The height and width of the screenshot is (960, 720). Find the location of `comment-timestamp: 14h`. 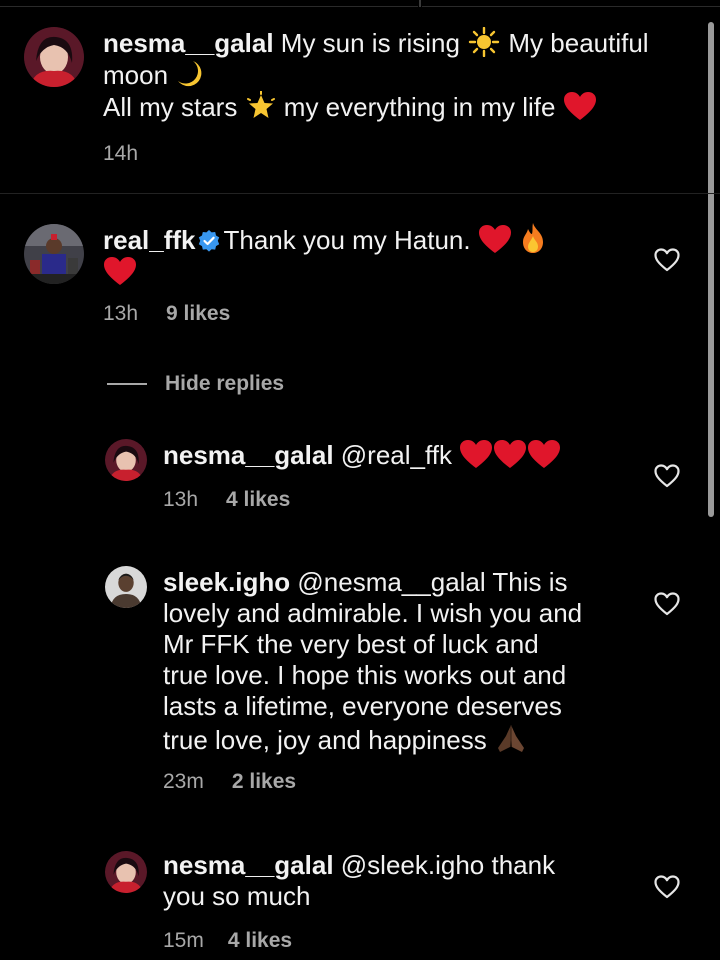

comment-timestamp: 14h is located at coordinates (121, 153).